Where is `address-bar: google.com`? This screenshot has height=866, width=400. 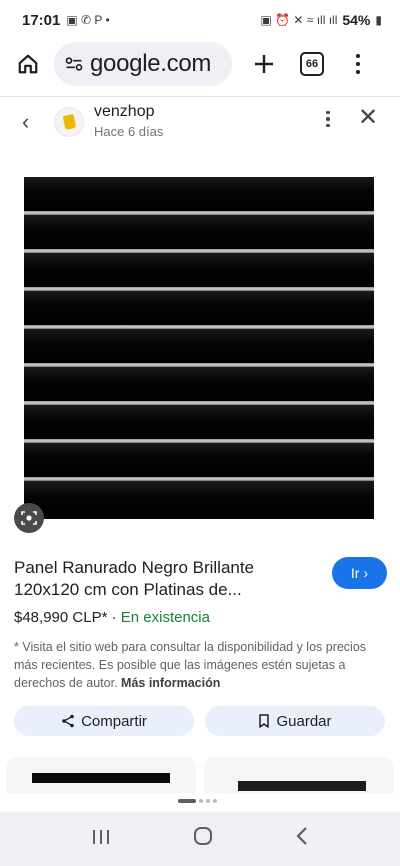 address-bar: google.com is located at coordinates (143, 64).